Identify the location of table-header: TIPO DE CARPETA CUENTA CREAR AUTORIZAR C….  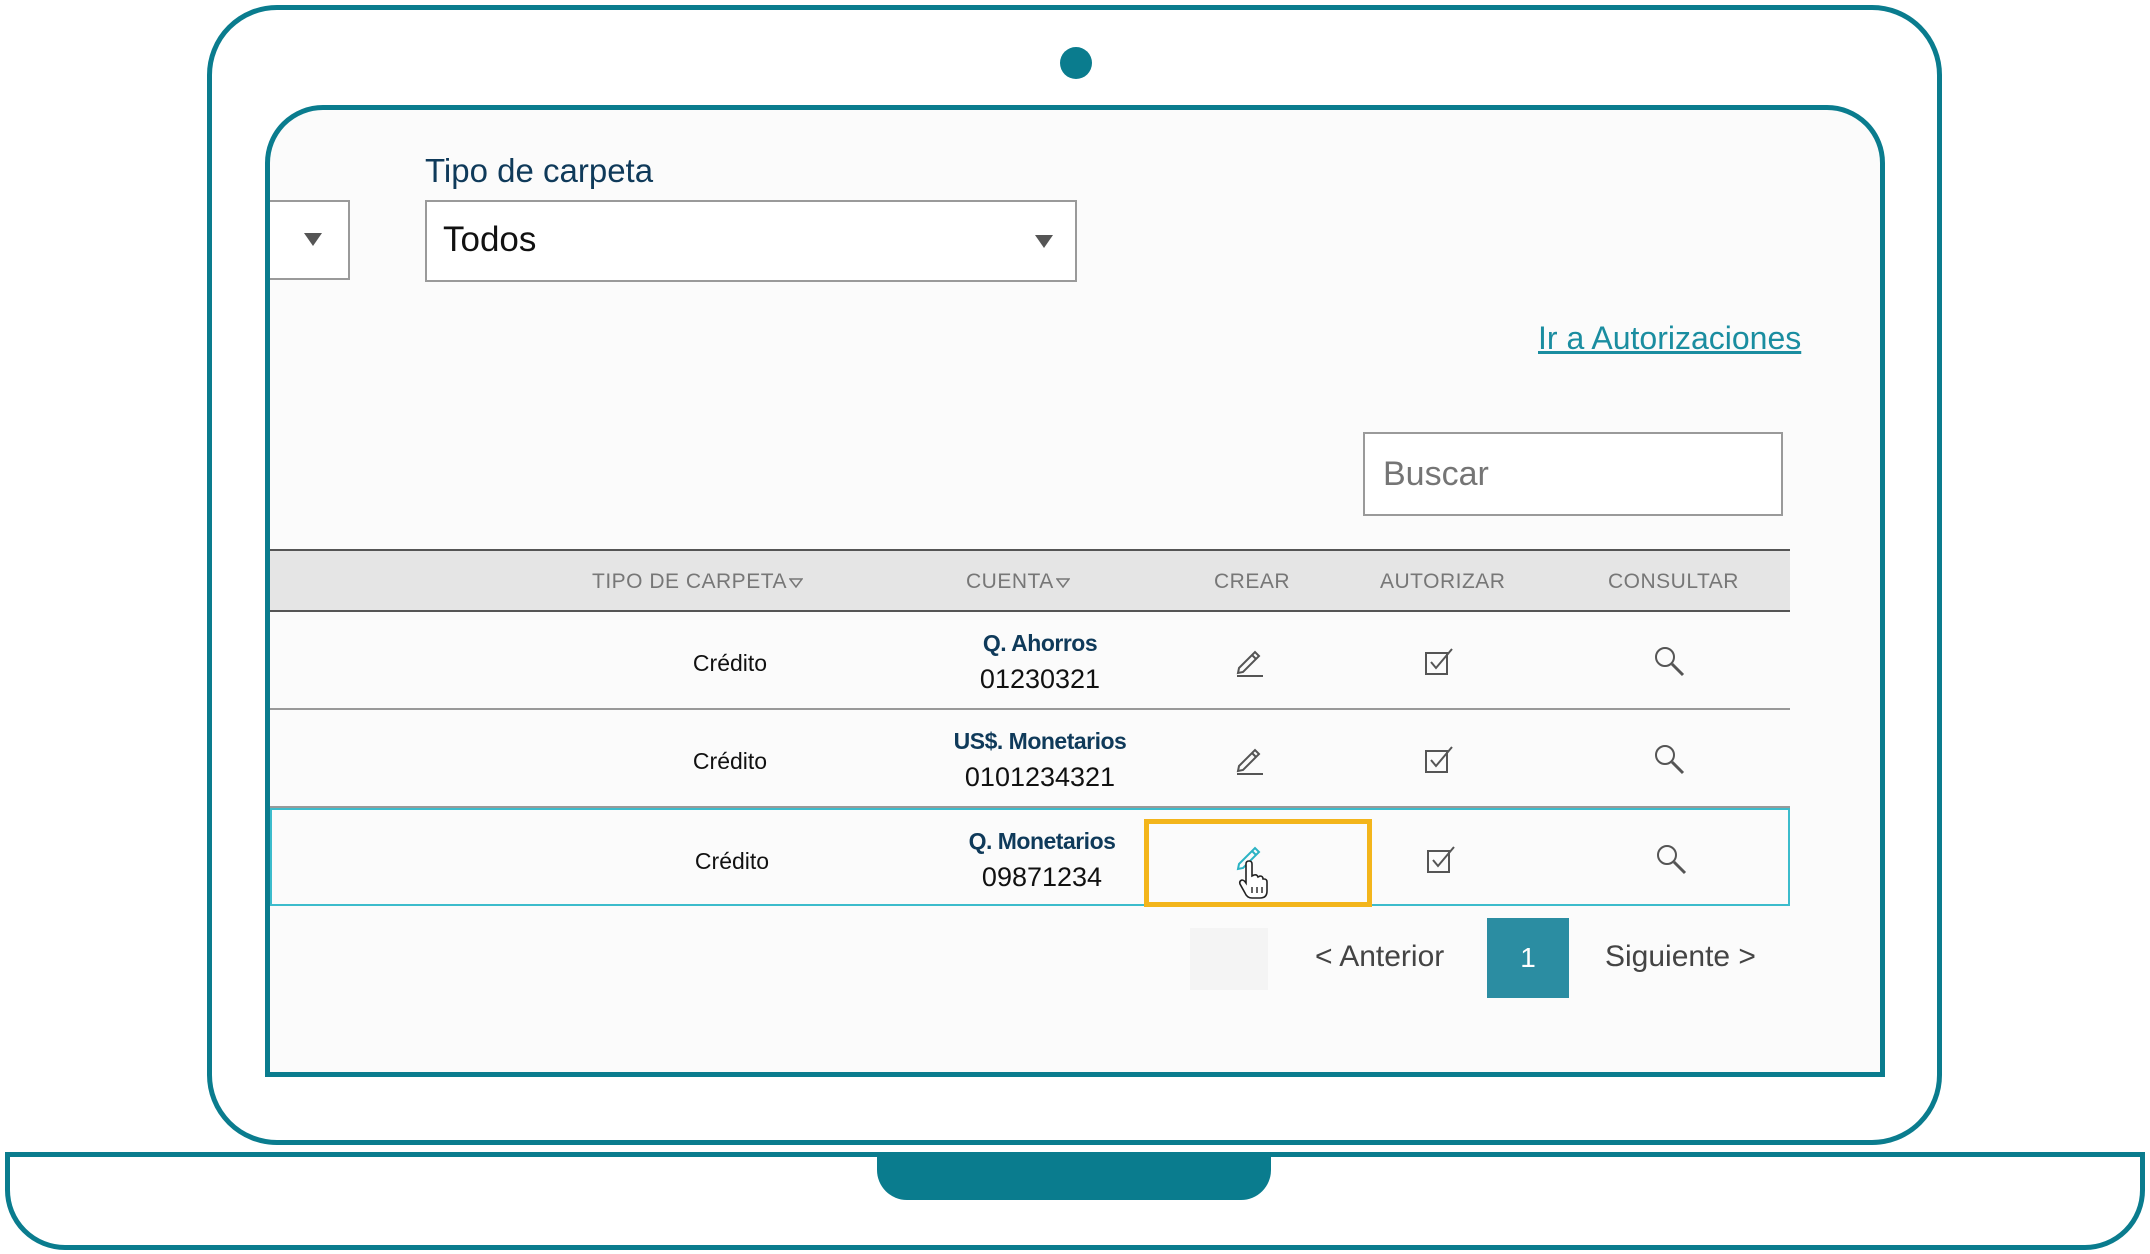
(1030, 580).